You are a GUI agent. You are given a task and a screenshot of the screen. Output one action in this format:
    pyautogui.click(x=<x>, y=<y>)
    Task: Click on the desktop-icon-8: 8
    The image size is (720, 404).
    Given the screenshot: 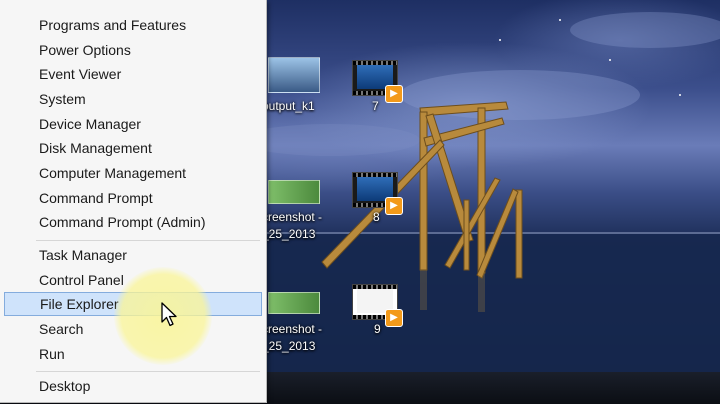 What is the action you would take?
    pyautogui.click(x=376, y=217)
    